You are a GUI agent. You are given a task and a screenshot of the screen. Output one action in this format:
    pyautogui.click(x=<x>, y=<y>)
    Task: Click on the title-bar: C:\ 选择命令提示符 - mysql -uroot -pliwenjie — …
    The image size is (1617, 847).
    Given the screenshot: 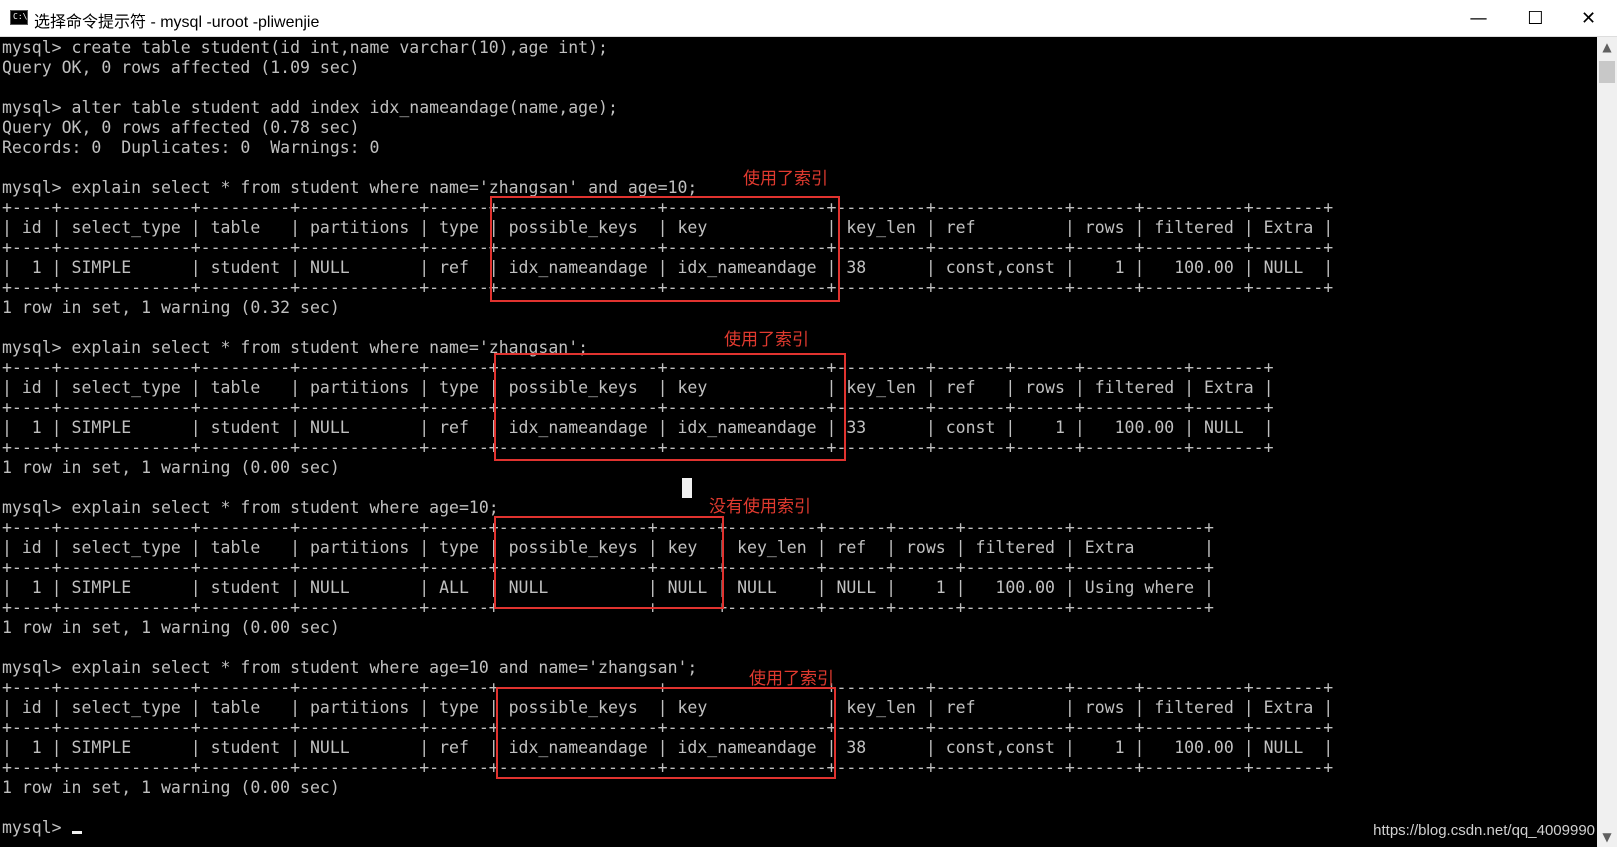 What is the action you would take?
    pyautogui.click(x=808, y=18)
    